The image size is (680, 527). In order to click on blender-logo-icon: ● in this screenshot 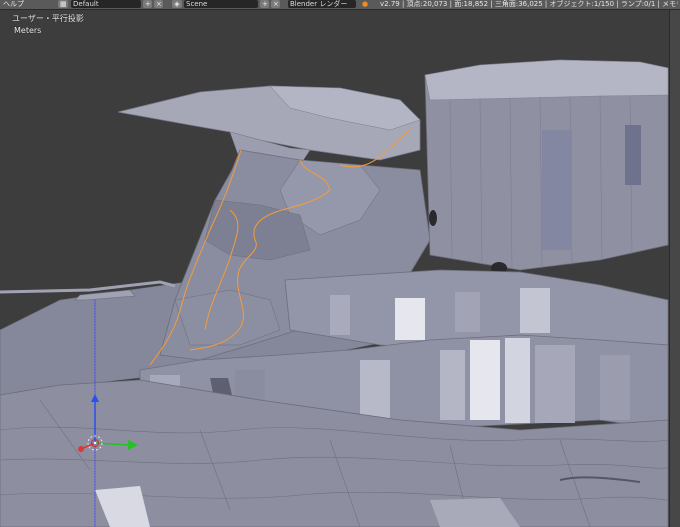, I will do `click(365, 4)`.